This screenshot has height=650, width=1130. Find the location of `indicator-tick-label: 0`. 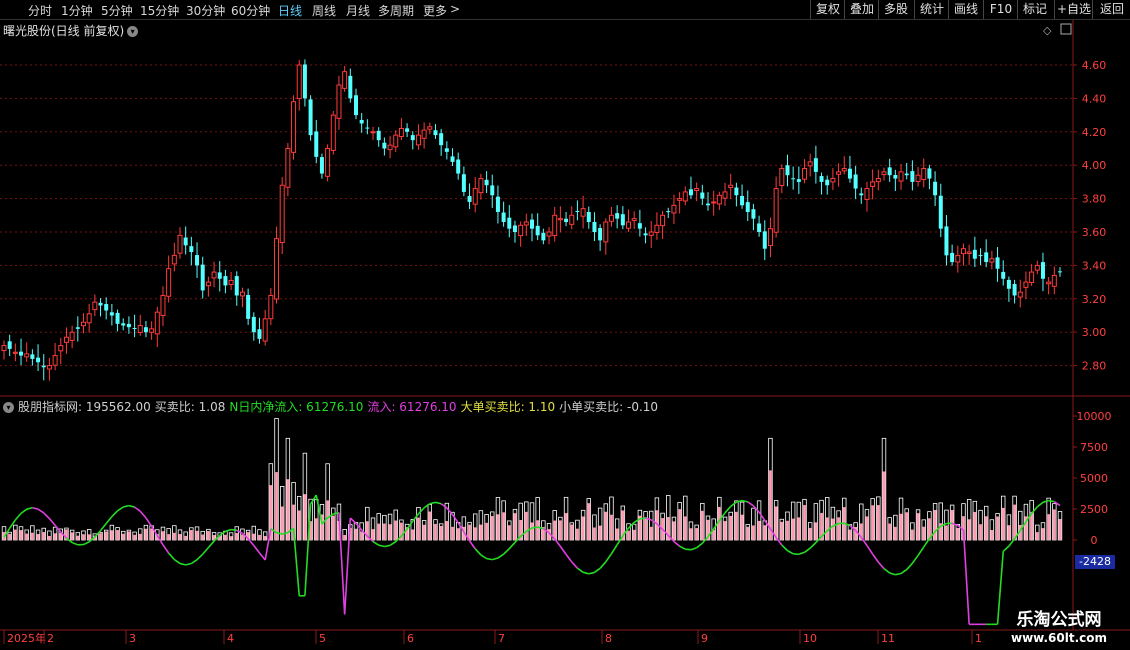

indicator-tick-label: 0 is located at coordinates (1094, 540).